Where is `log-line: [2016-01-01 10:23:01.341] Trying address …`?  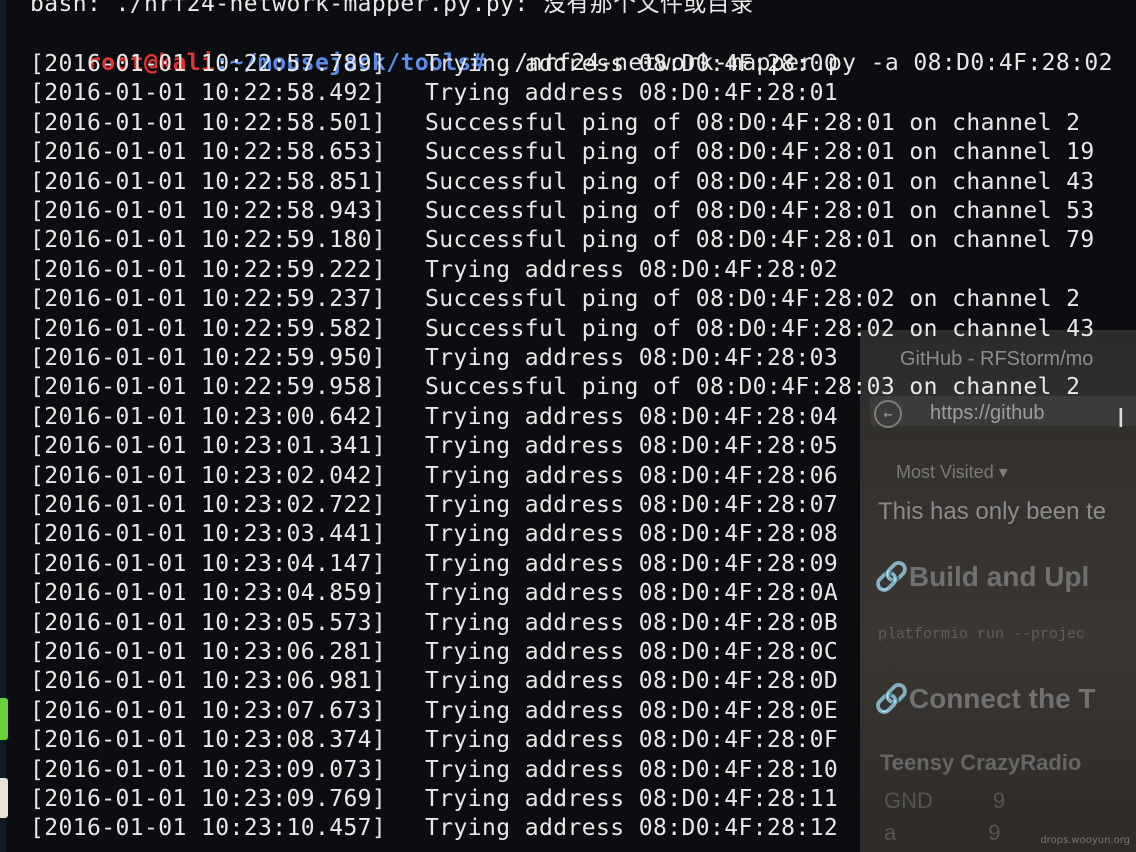 log-line: [2016-01-01 10:23:01.341] Trying address … is located at coordinates (434, 446).